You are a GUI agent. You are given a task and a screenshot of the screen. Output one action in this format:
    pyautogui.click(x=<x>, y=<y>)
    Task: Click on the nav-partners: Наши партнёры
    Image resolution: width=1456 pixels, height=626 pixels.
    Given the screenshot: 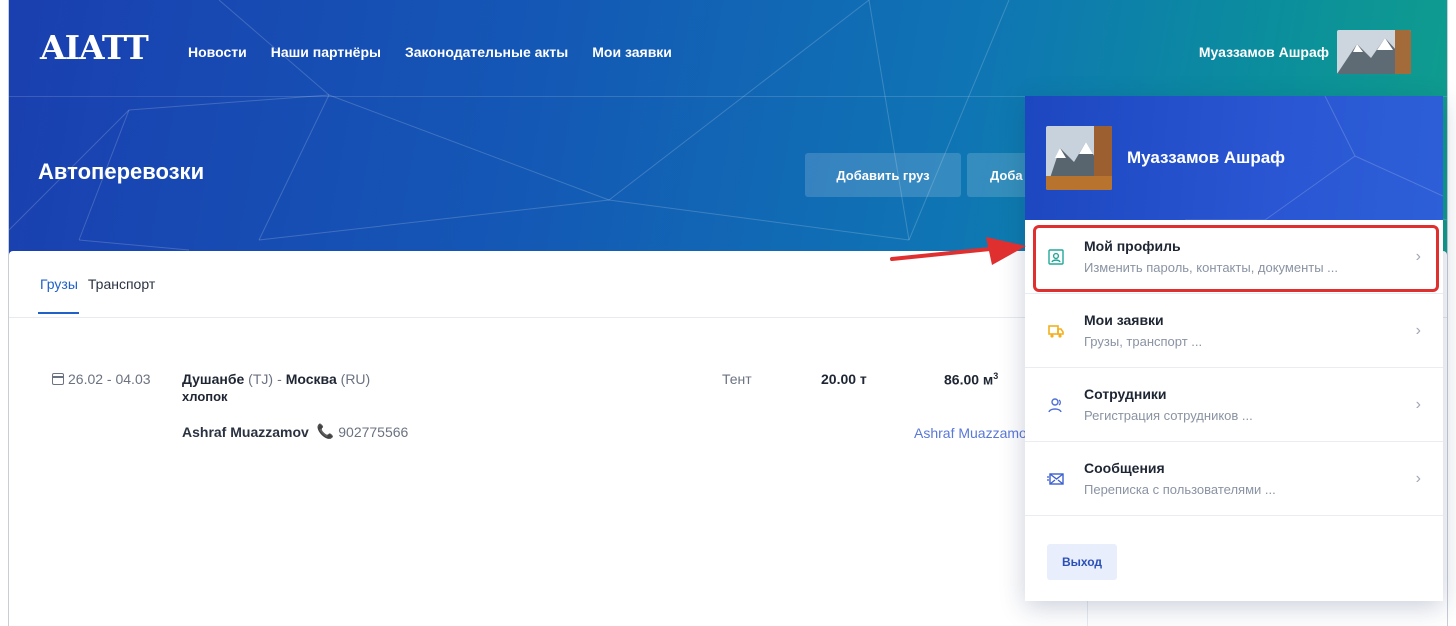 What is the action you would take?
    pyautogui.click(x=326, y=52)
    